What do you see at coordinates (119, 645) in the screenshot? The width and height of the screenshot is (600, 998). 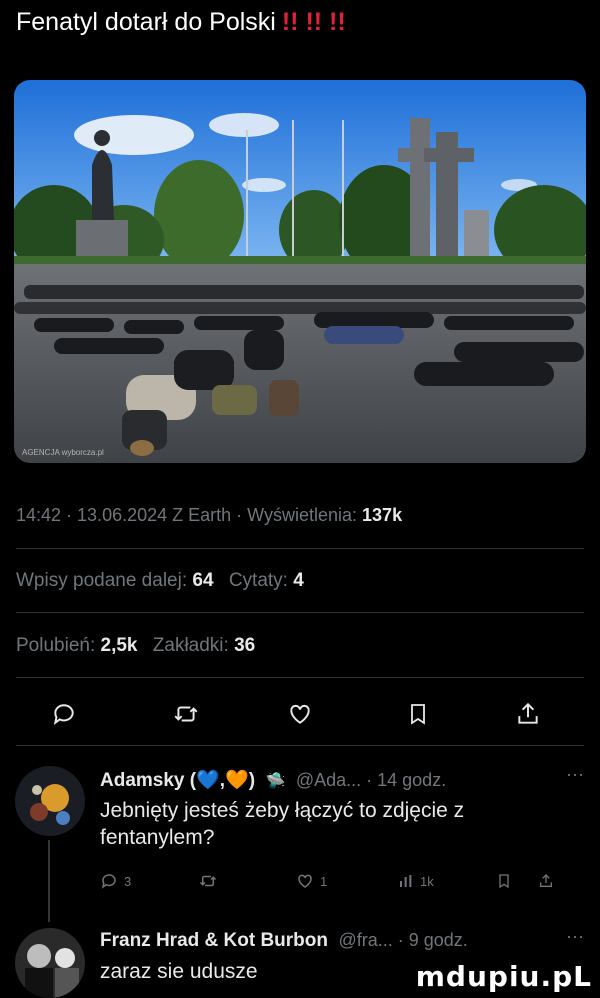 I see `likes-count: 2,5k` at bounding box center [119, 645].